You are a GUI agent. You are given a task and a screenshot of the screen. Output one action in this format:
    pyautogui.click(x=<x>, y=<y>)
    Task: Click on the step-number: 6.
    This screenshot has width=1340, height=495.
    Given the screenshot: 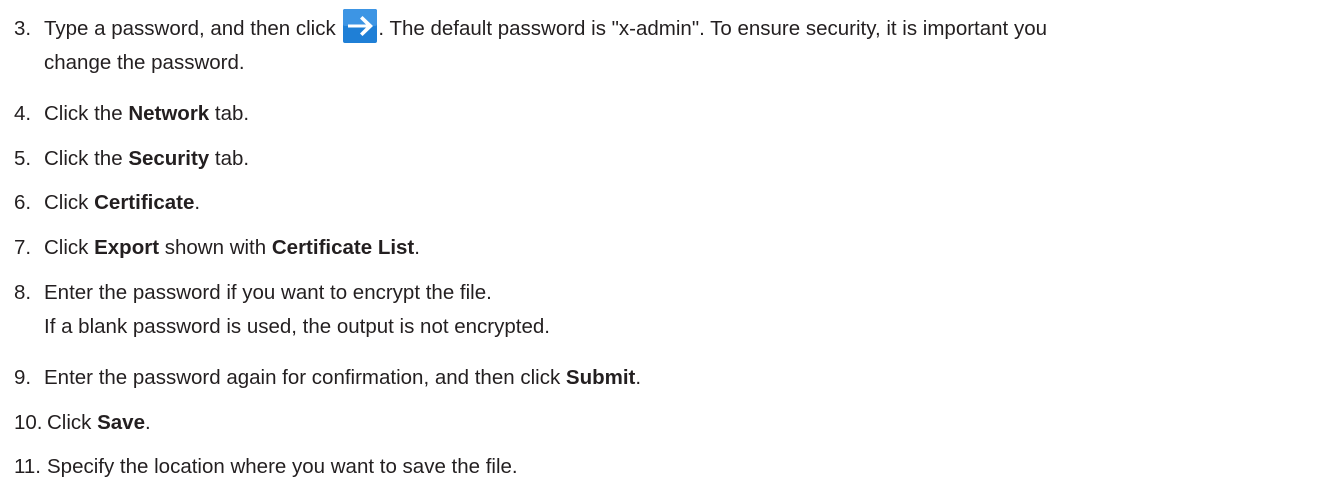 What is the action you would take?
    pyautogui.click(x=23, y=202)
    